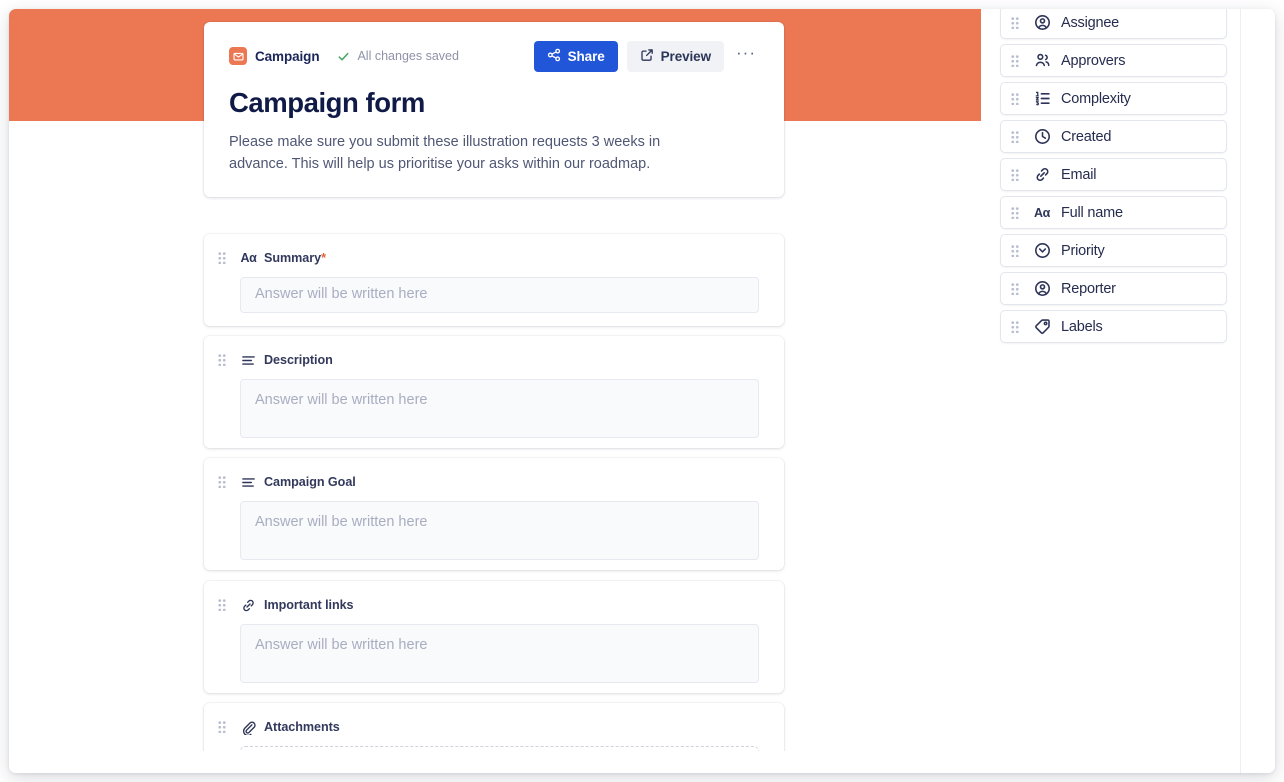 Image resolution: width=1284 pixels, height=782 pixels. Describe the element at coordinates (1042, 136) in the screenshot. I see `clock-icon` at that location.